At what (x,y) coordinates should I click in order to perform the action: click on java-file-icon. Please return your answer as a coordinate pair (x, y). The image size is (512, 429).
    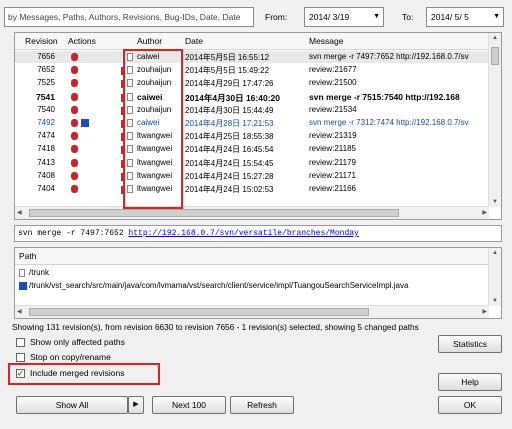
    Looking at the image, I should click on (23, 286).